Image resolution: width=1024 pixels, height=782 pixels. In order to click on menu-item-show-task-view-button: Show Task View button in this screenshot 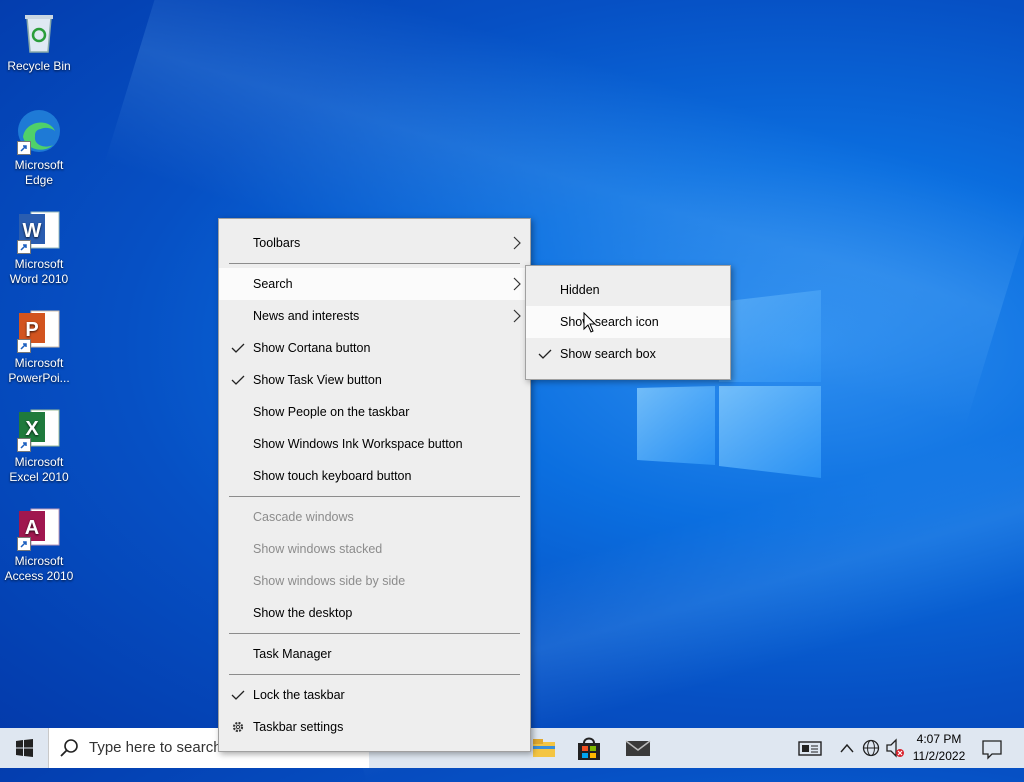, I will do `click(374, 380)`.